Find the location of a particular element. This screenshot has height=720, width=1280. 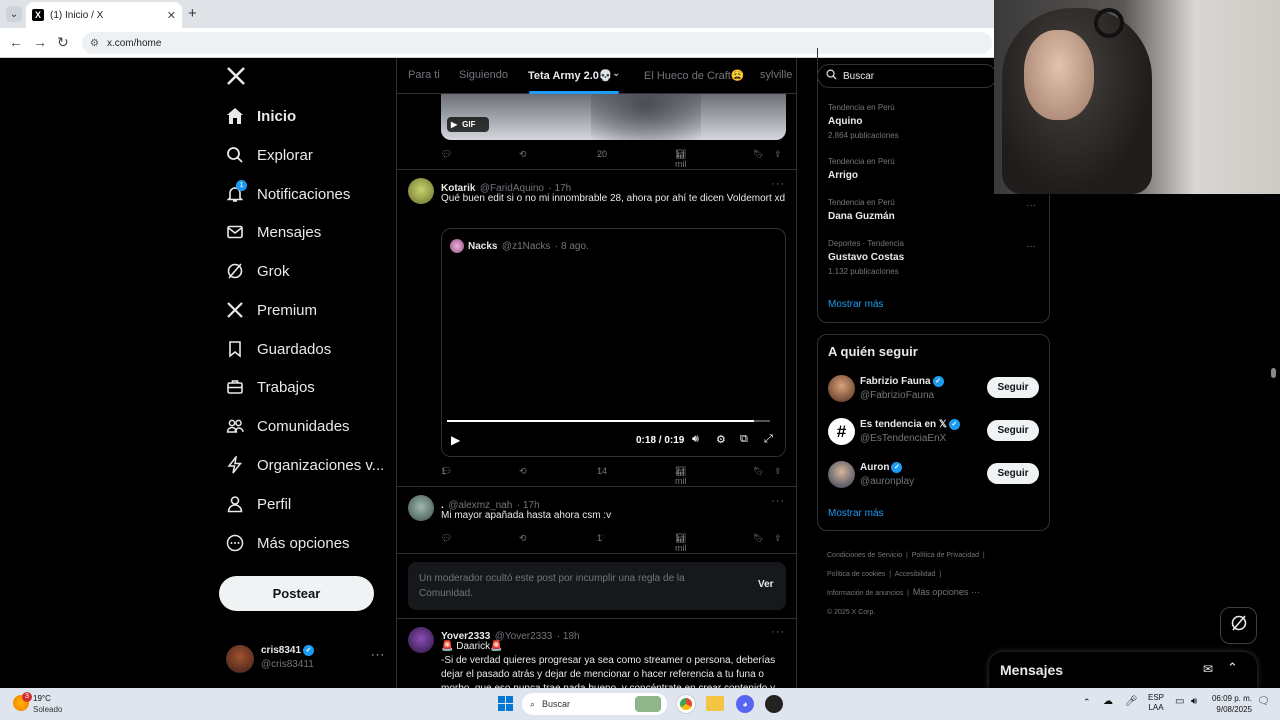

network-icon: ▭ is located at coordinates (1179, 701).